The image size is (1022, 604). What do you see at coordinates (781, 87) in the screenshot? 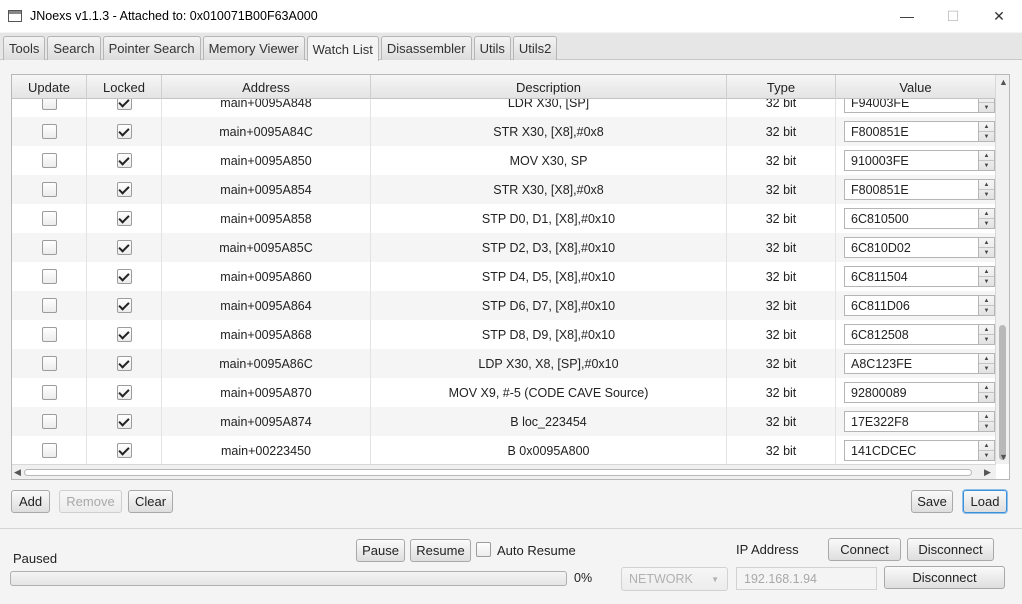
I see `column-header-type: Type` at bounding box center [781, 87].